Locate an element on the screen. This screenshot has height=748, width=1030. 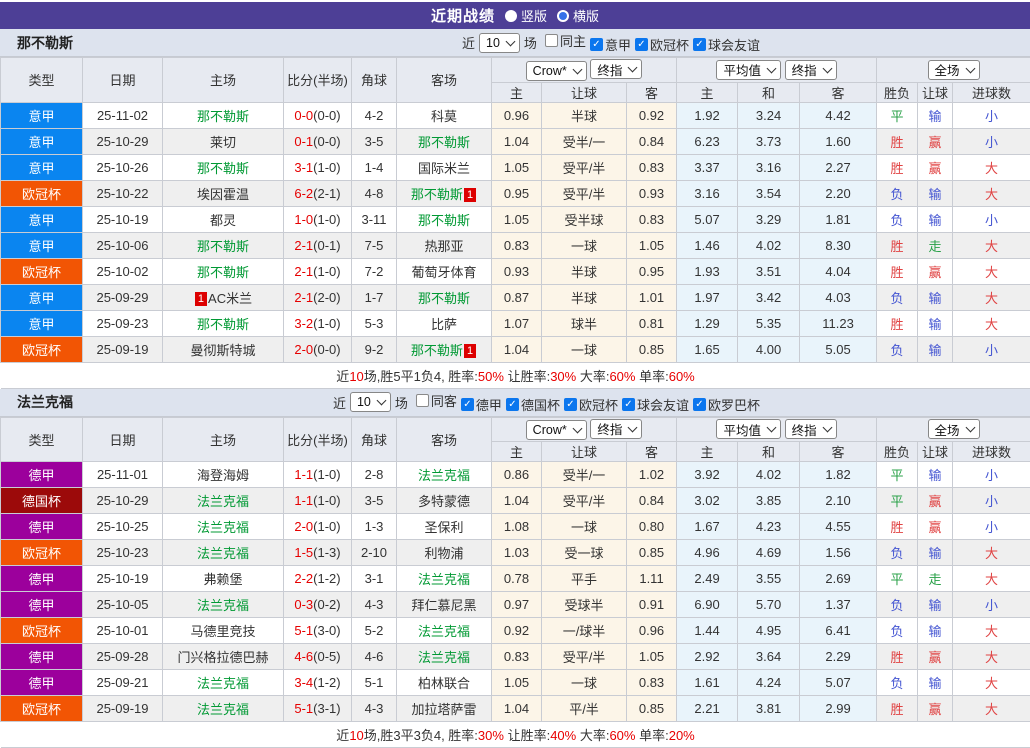
league-filter-item: 同客 is located at coordinates (436, 400).